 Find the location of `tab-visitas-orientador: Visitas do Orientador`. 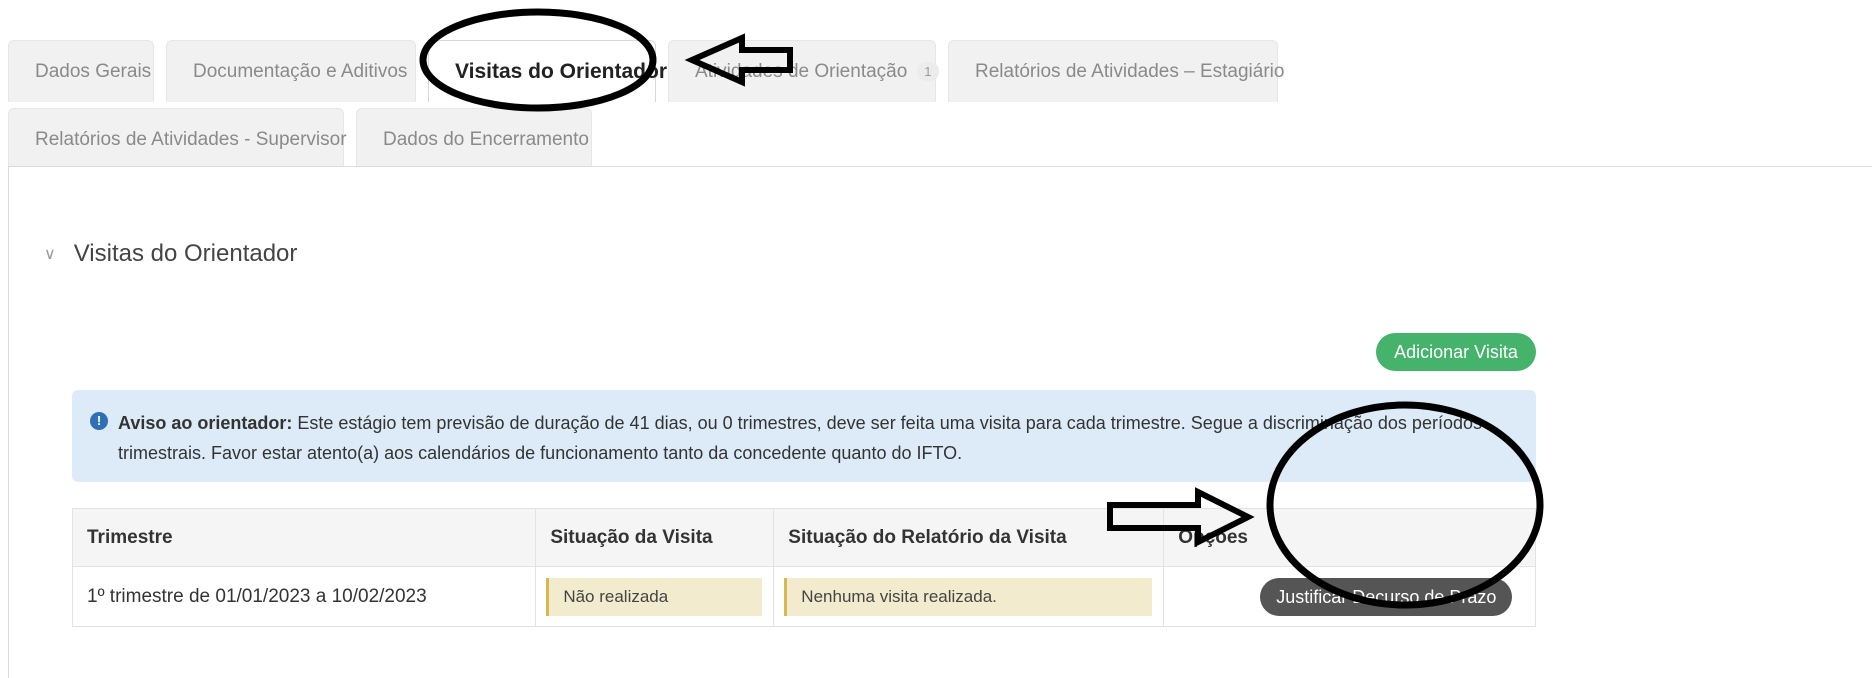

tab-visitas-orientador: Visitas do Orientador is located at coordinates (547, 71).